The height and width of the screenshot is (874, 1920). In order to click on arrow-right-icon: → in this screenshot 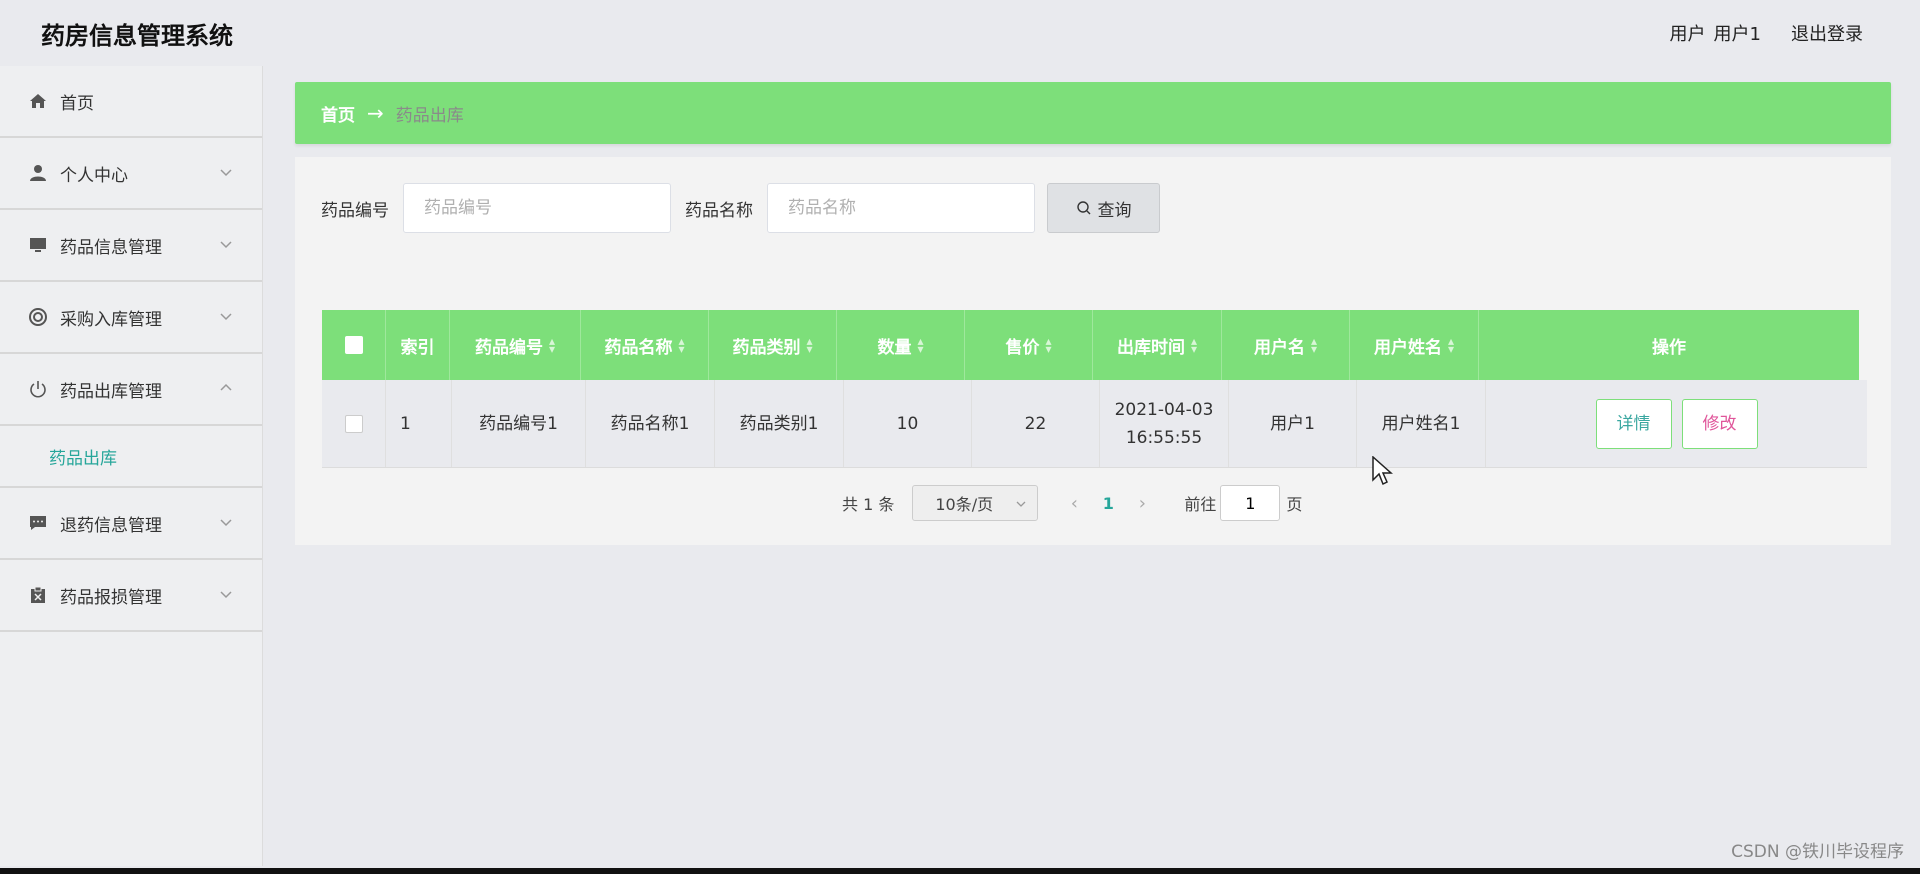, I will do `click(375, 113)`.